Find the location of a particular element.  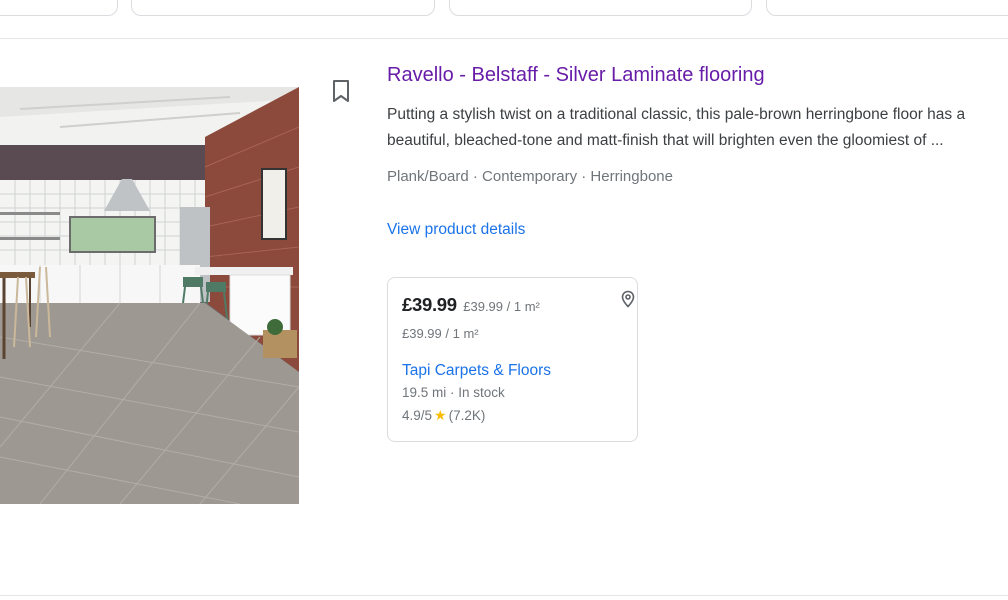

merchant-rating: 4.9/5 ★ (7.2K) is located at coordinates (443, 415).